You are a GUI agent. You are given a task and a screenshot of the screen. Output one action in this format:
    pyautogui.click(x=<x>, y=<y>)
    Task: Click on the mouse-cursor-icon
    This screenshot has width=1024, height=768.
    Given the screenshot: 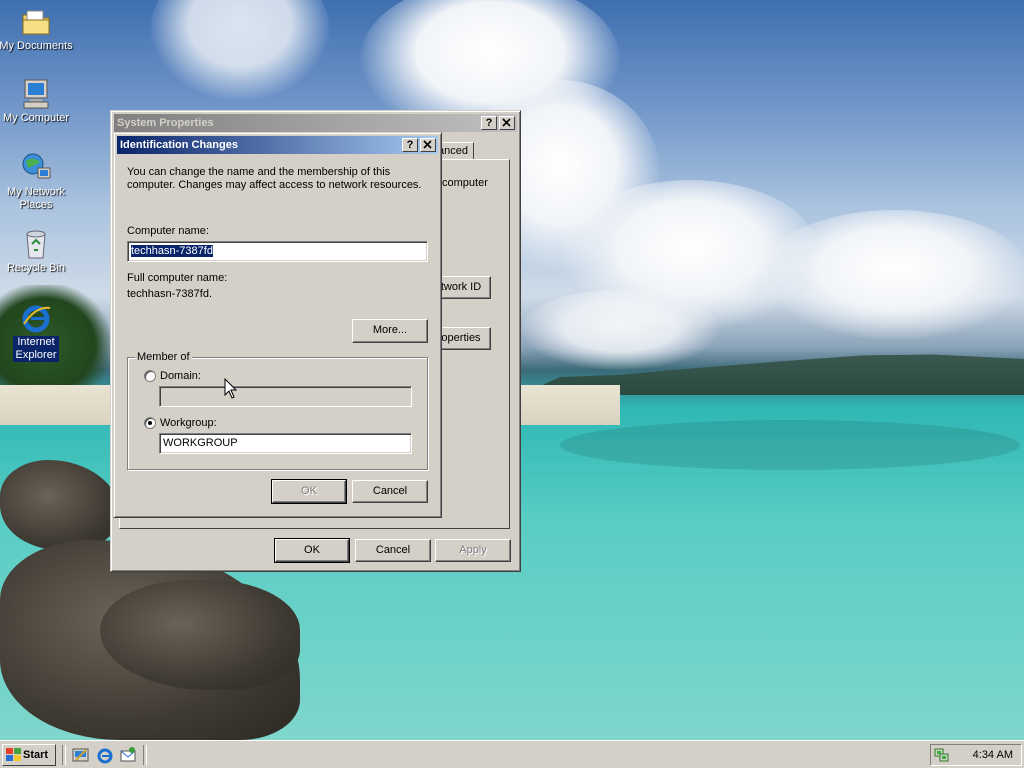 What is the action you would take?
    pyautogui.click(x=231, y=388)
    